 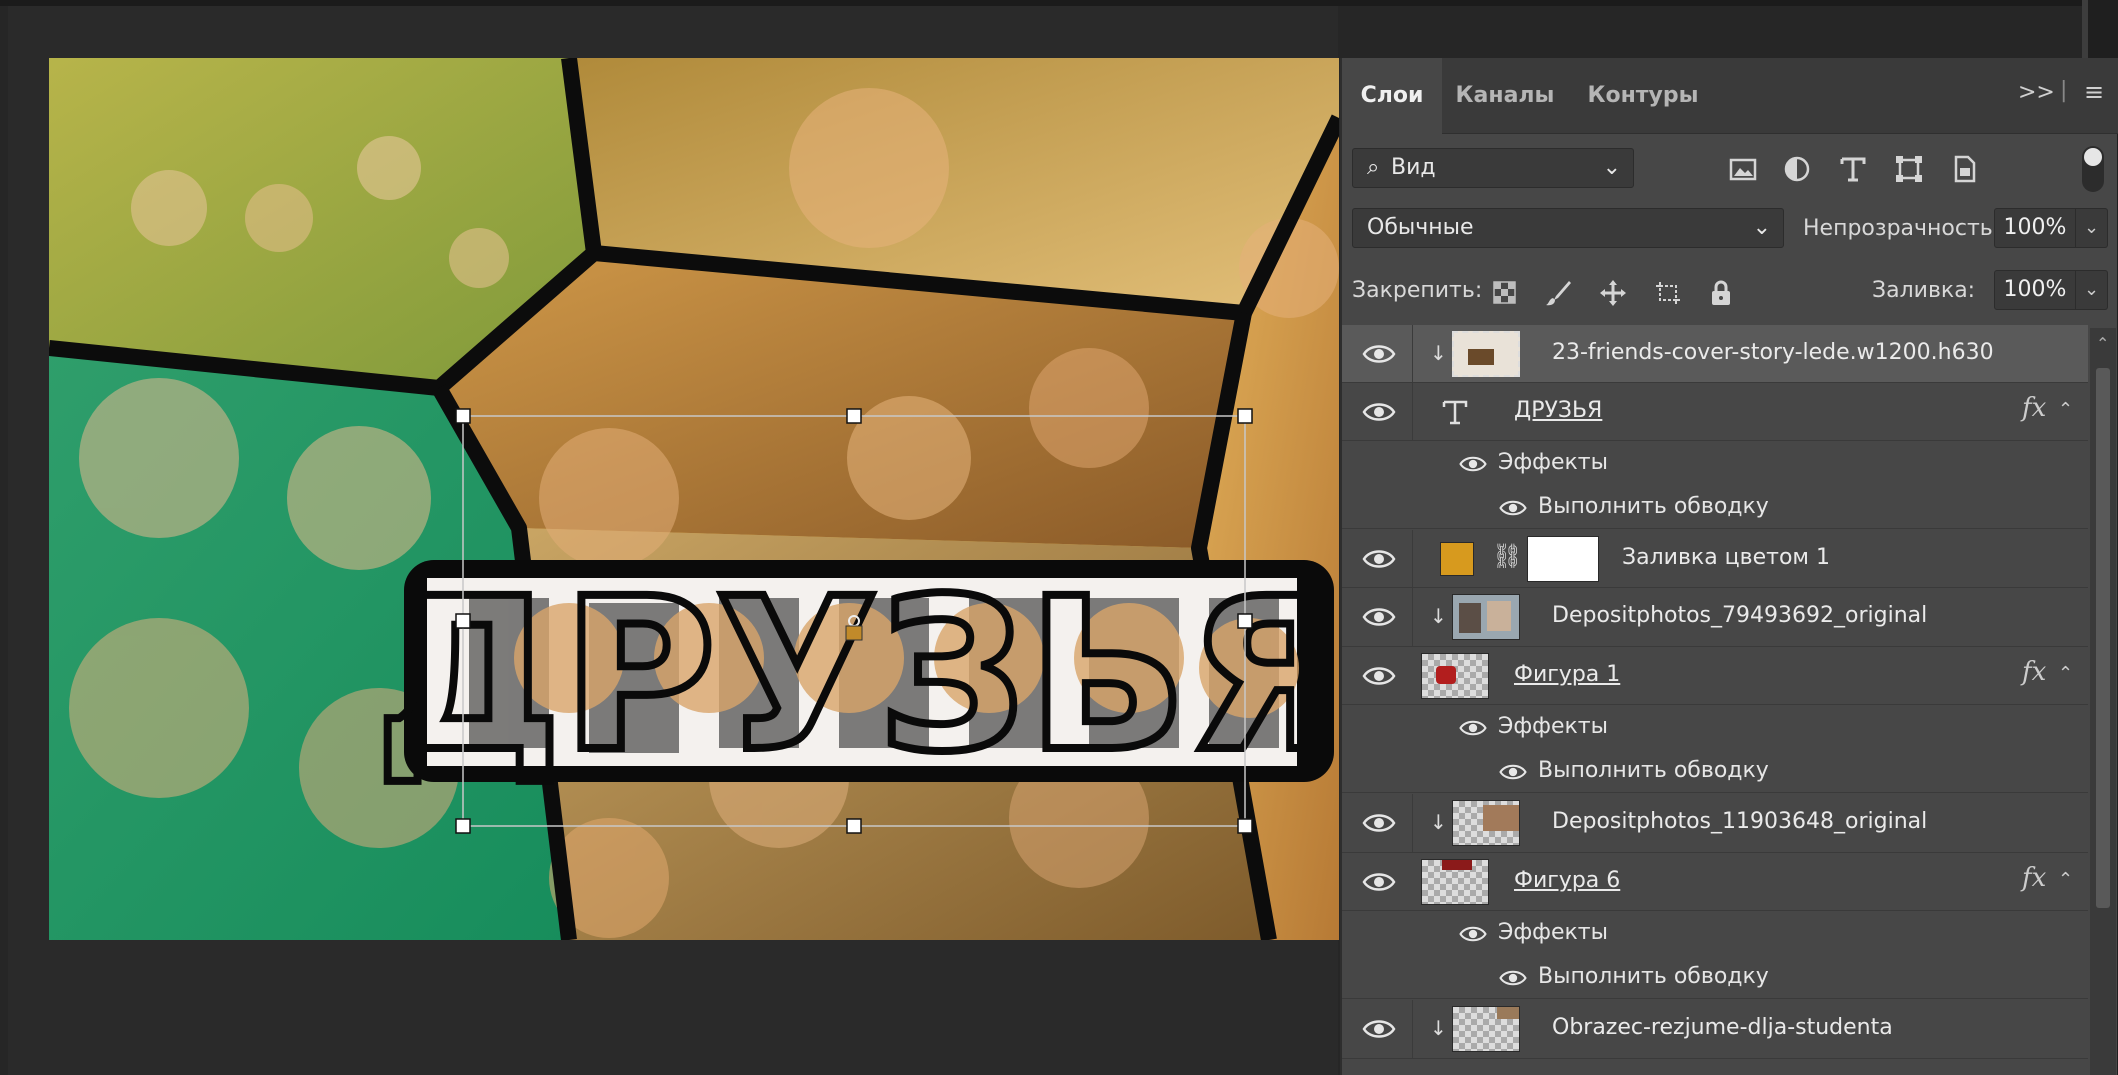 What do you see at coordinates (1457, 559) in the screenshot?
I see `fill-color-swatch` at bounding box center [1457, 559].